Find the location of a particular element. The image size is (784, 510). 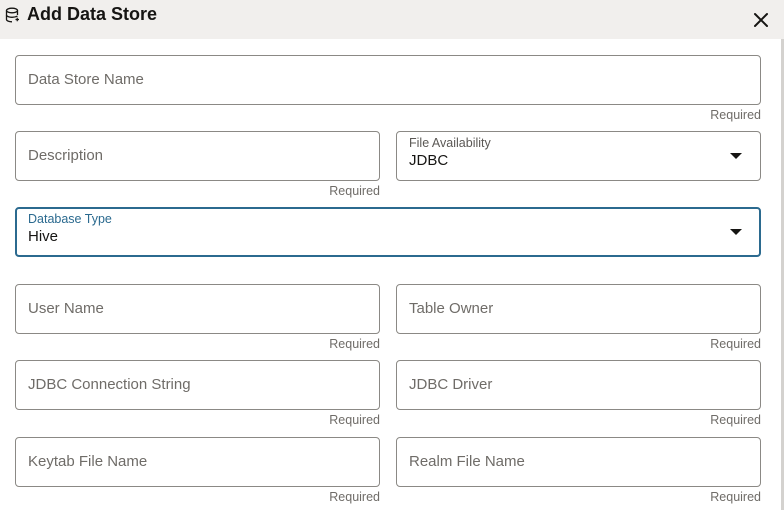

keytab-file-name-field: Keytab File Name is located at coordinates (197, 462).